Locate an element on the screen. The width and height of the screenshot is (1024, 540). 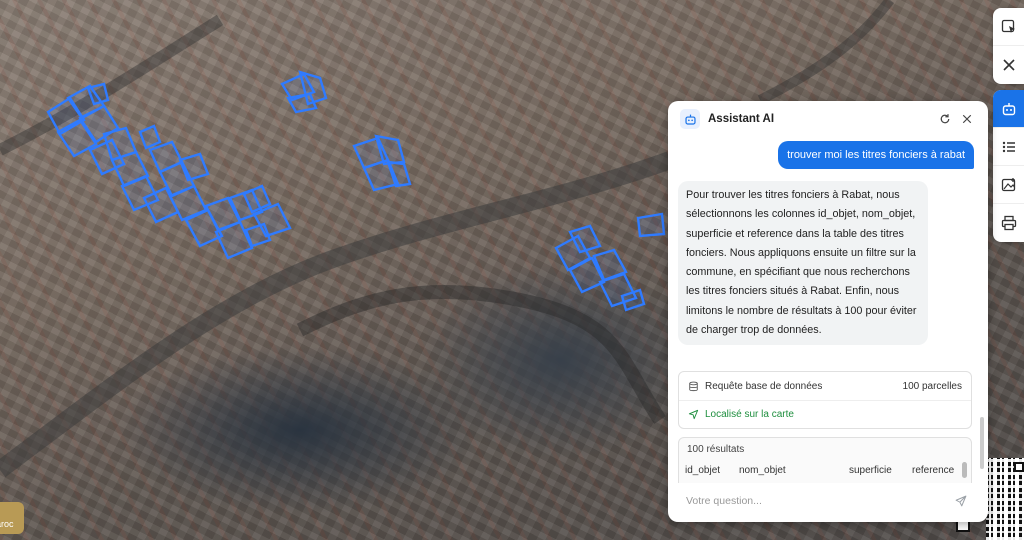
parcel-cluster-west is located at coordinates (169, 171).